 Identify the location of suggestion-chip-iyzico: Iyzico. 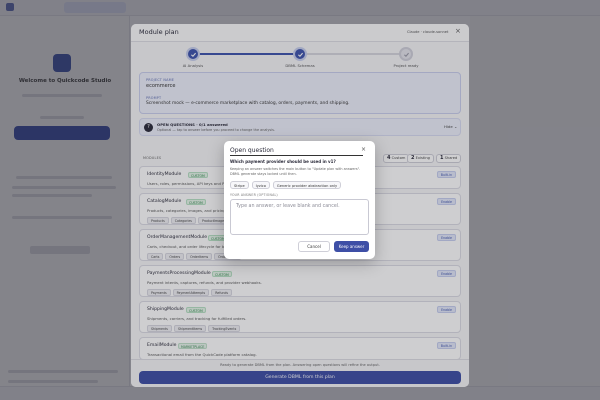
(260, 185).